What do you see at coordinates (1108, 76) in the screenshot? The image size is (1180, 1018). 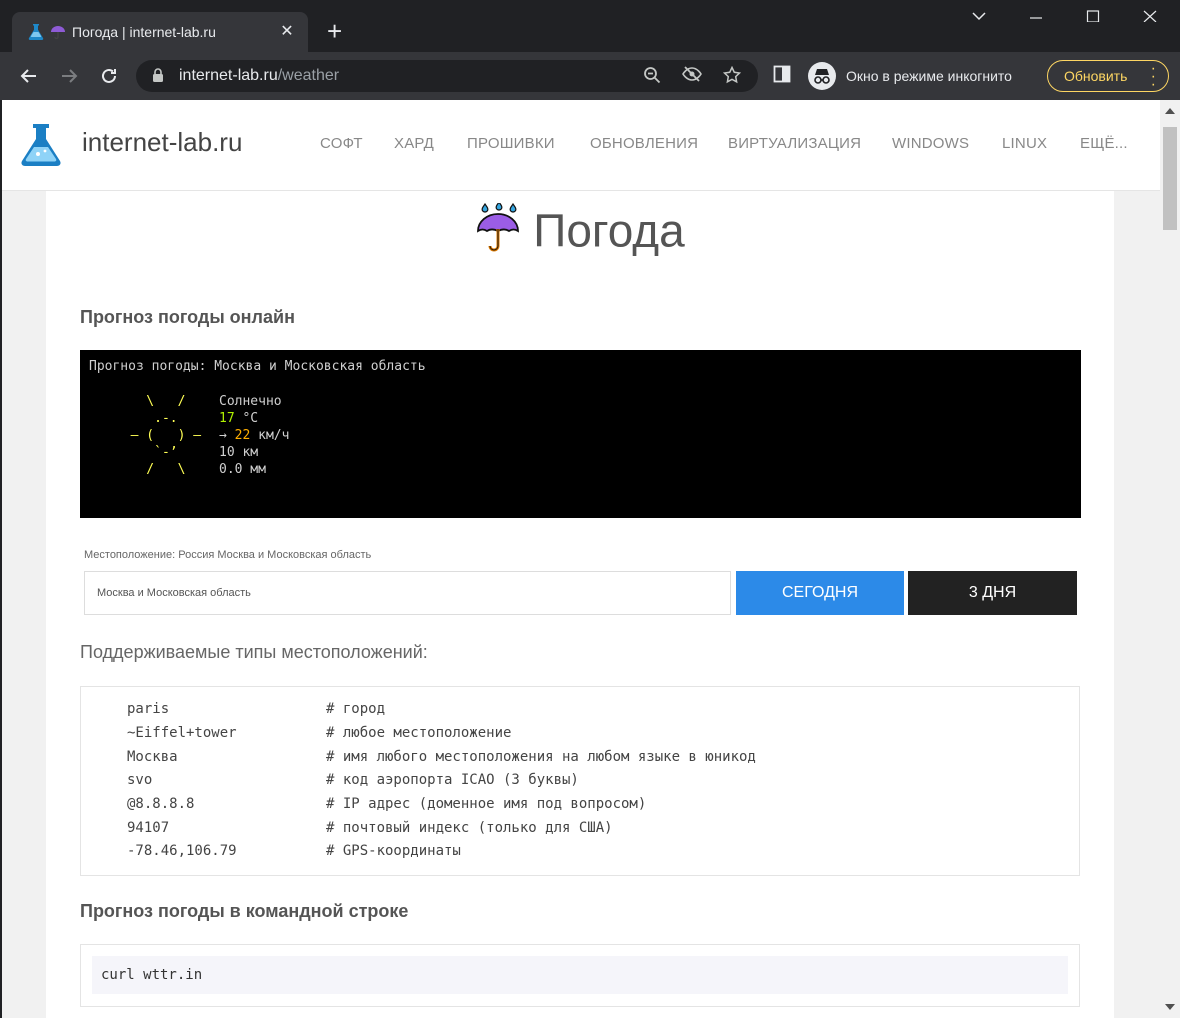 I see `update-button: Обновить · · ·` at bounding box center [1108, 76].